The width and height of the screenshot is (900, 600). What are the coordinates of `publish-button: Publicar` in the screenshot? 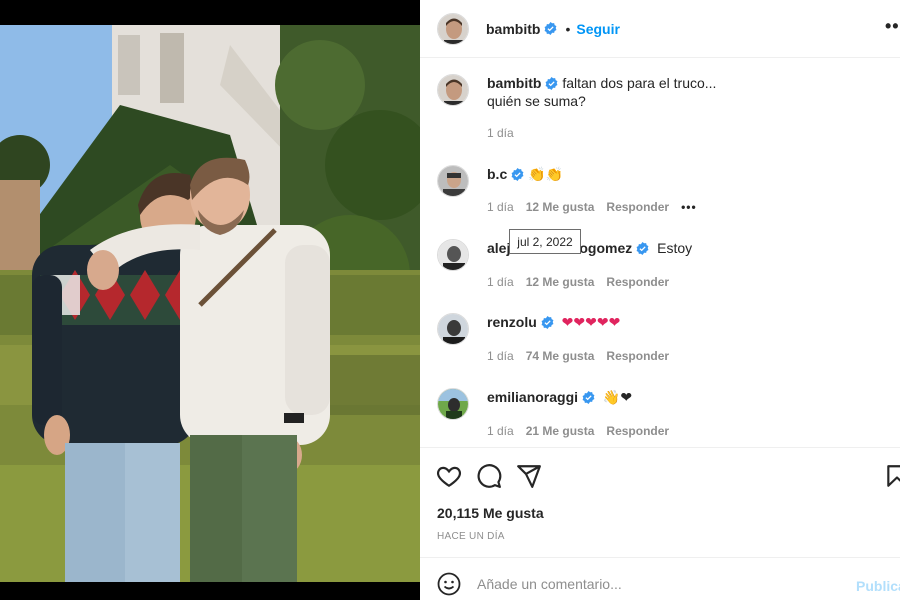 It's located at (878, 586).